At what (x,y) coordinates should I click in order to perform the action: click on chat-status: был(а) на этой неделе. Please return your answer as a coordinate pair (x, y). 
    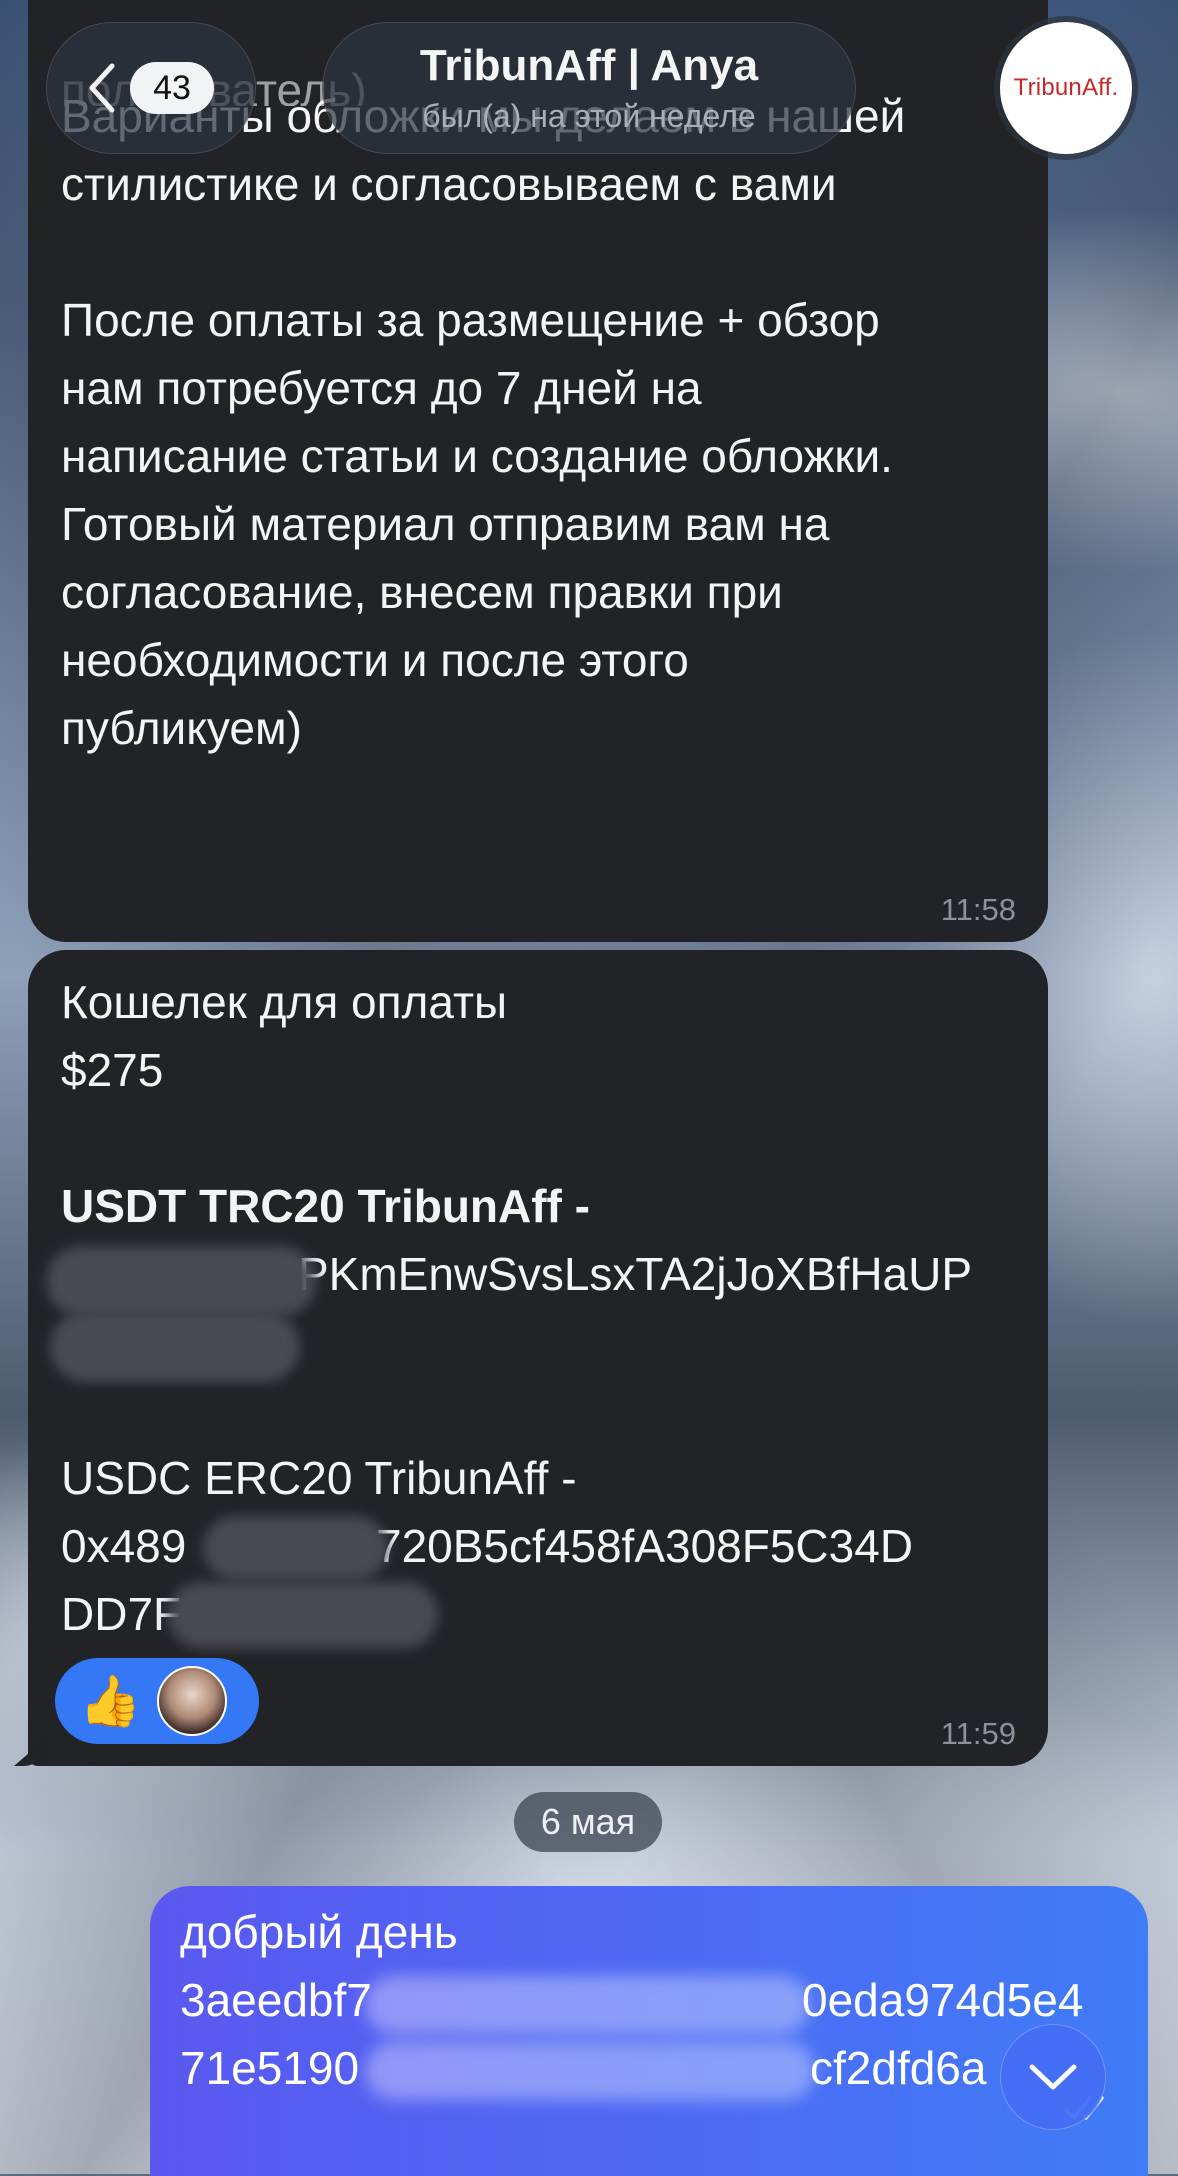
    Looking at the image, I should click on (589, 116).